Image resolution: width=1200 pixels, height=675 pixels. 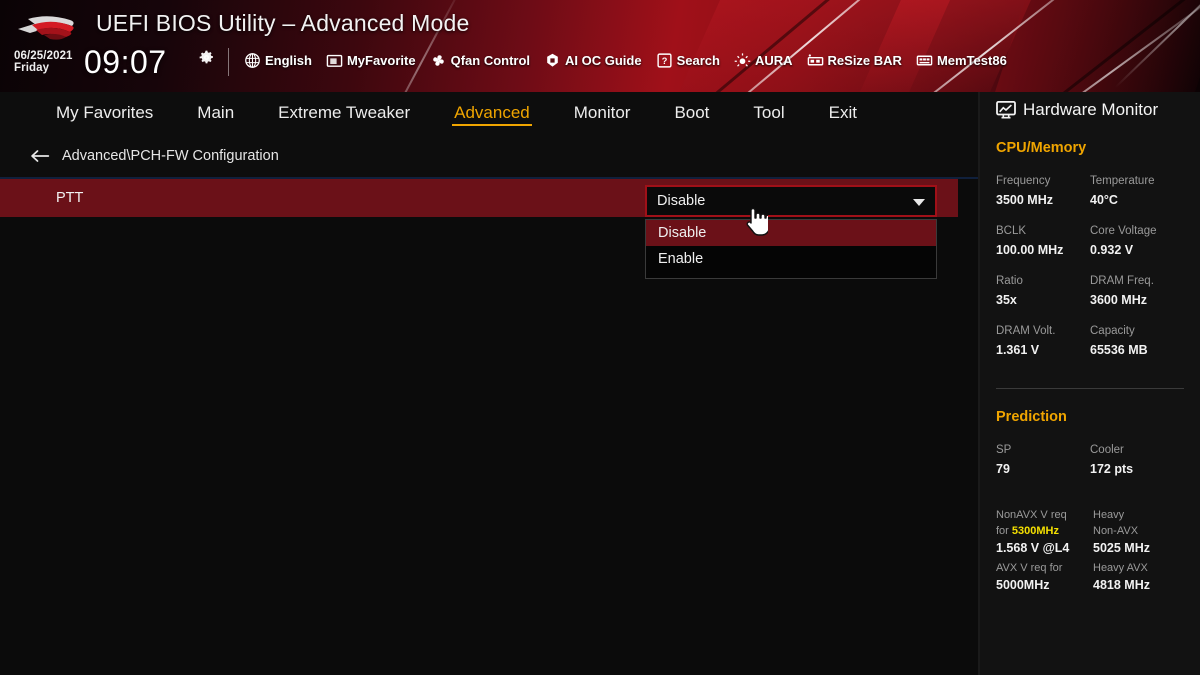 What do you see at coordinates (40, 156) in the screenshot?
I see `back-arrow-icon` at bounding box center [40, 156].